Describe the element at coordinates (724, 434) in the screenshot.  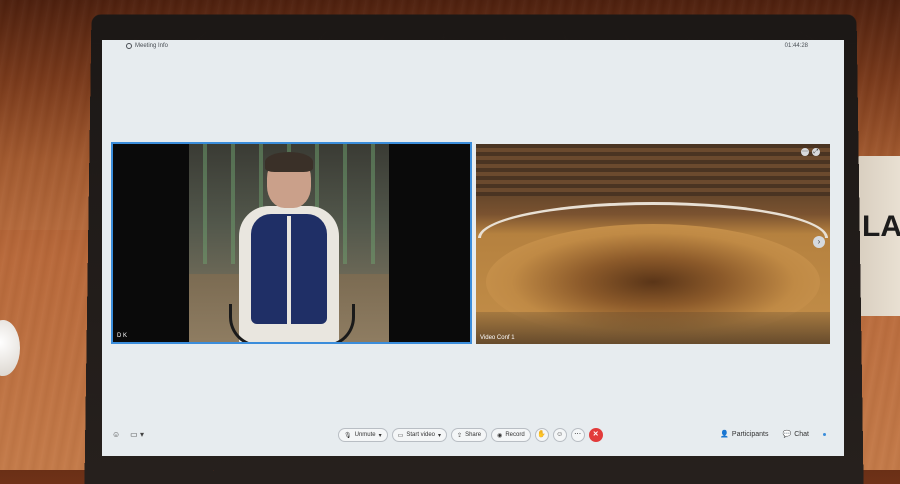
I see `person-icon: 👤` at that location.